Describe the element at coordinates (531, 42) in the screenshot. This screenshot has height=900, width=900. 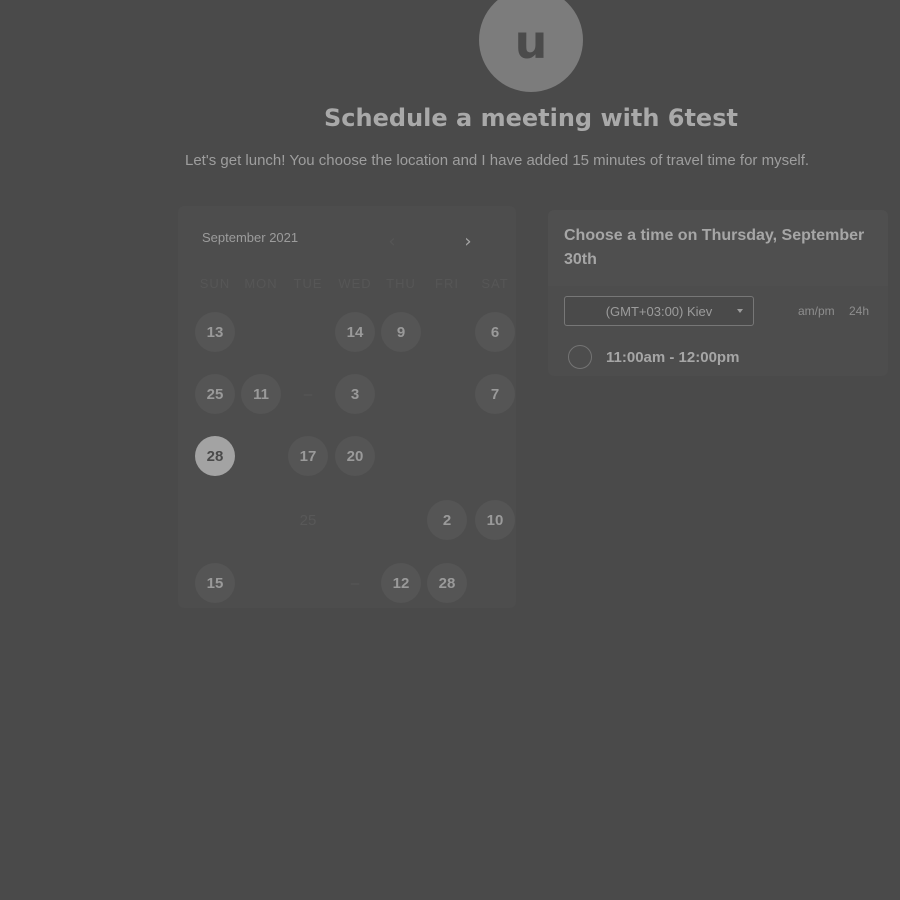
I see `avatar-initial: u` at that location.